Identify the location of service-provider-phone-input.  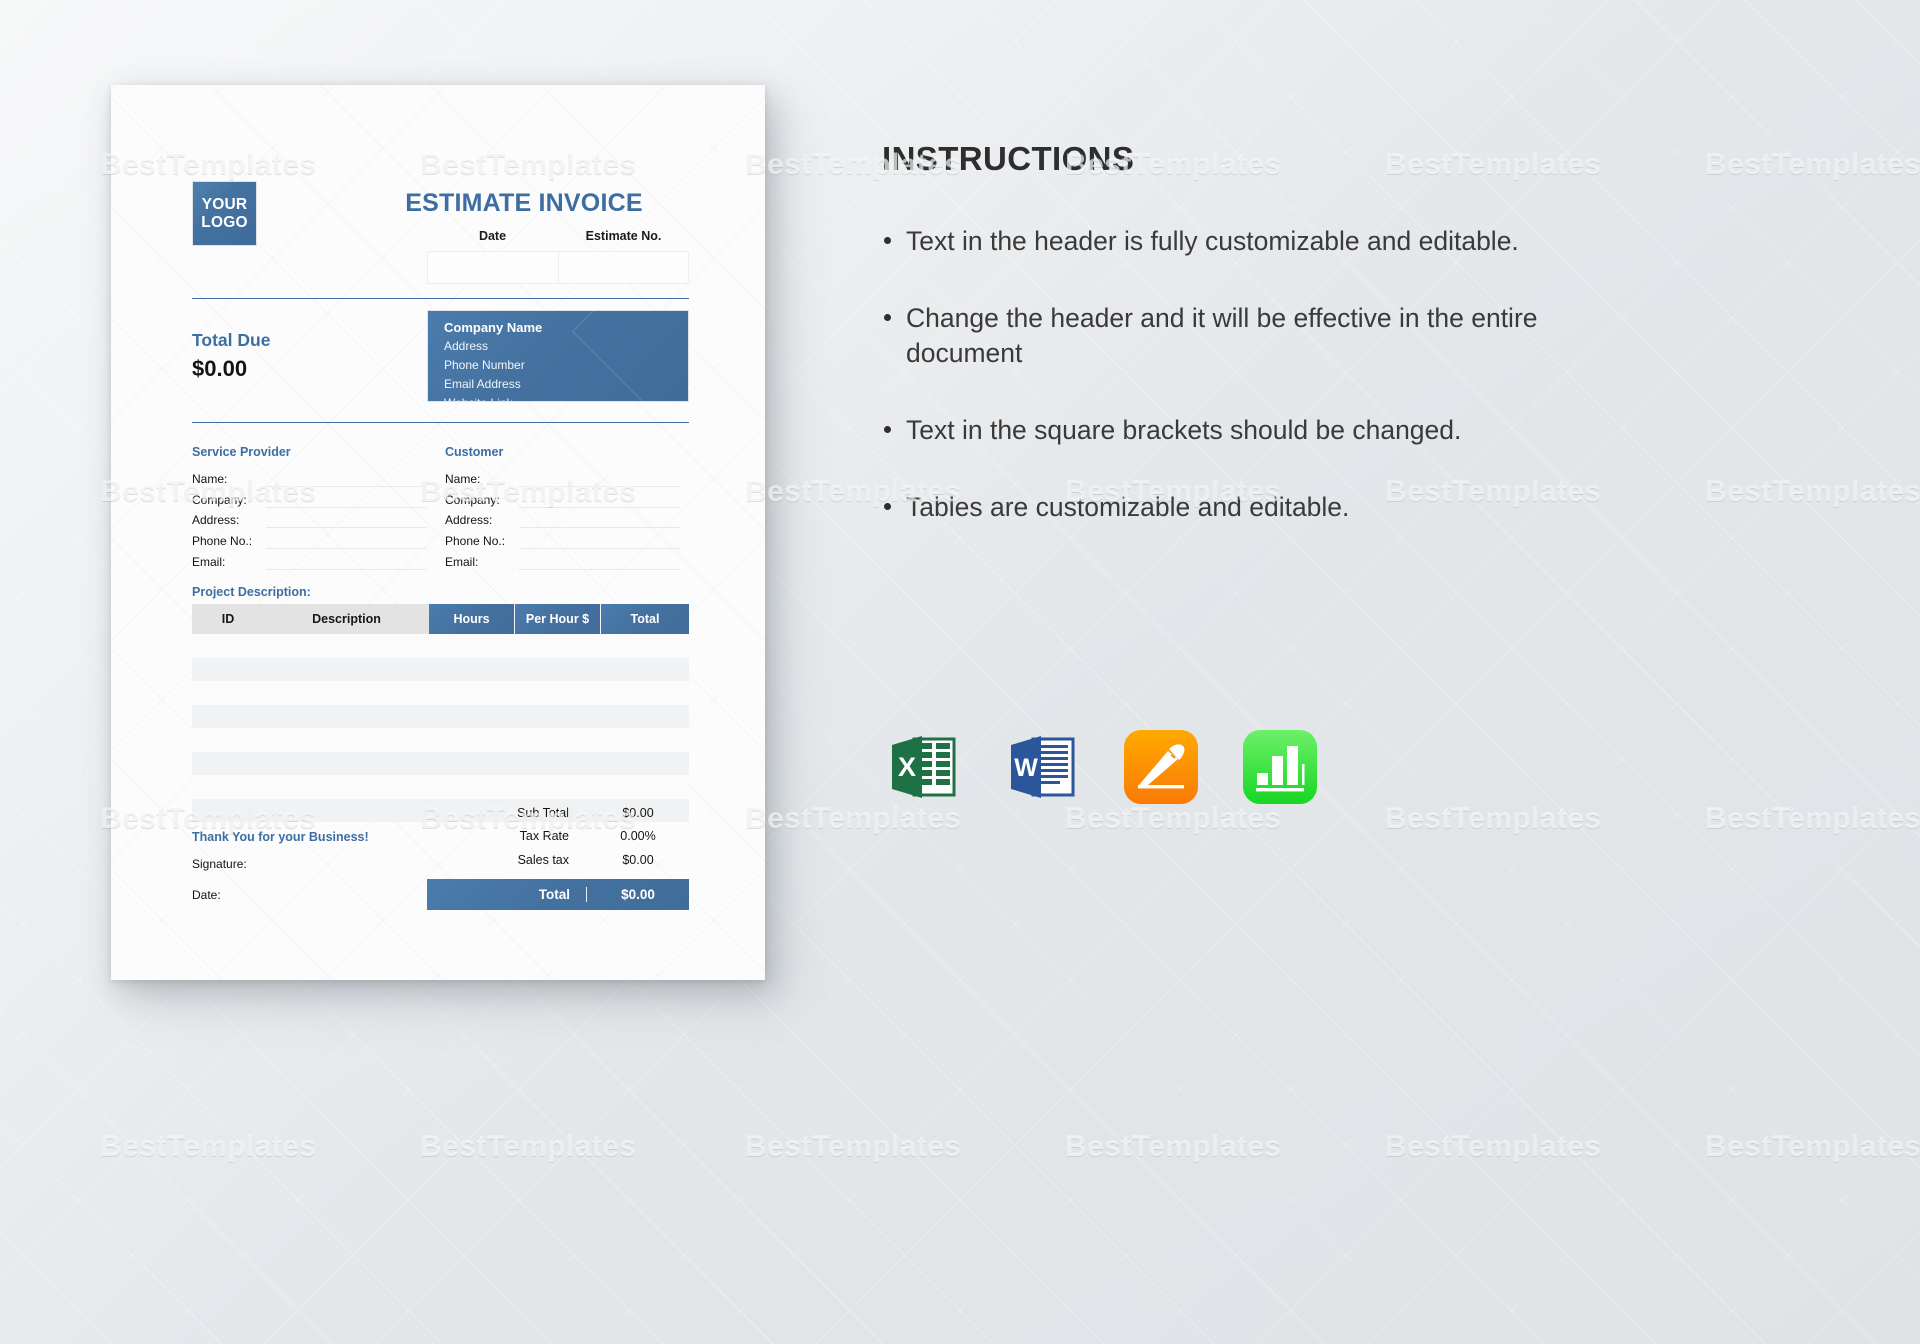
(346, 540).